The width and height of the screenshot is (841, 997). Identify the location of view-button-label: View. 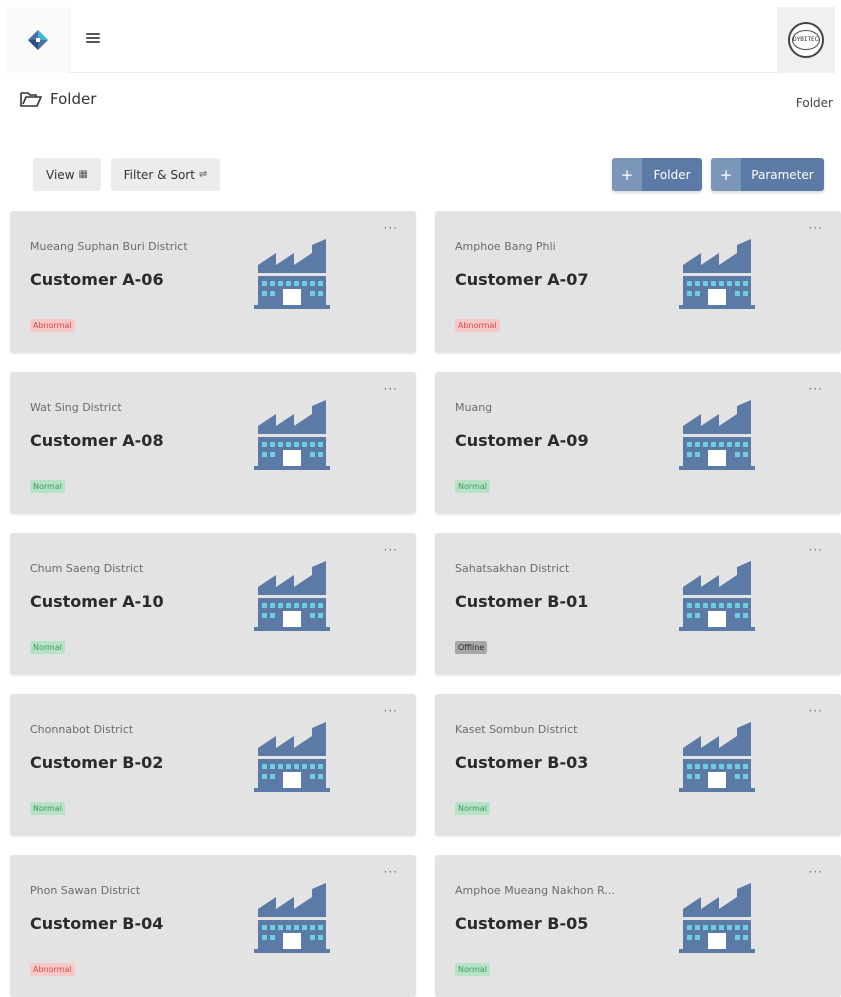
(60, 174).